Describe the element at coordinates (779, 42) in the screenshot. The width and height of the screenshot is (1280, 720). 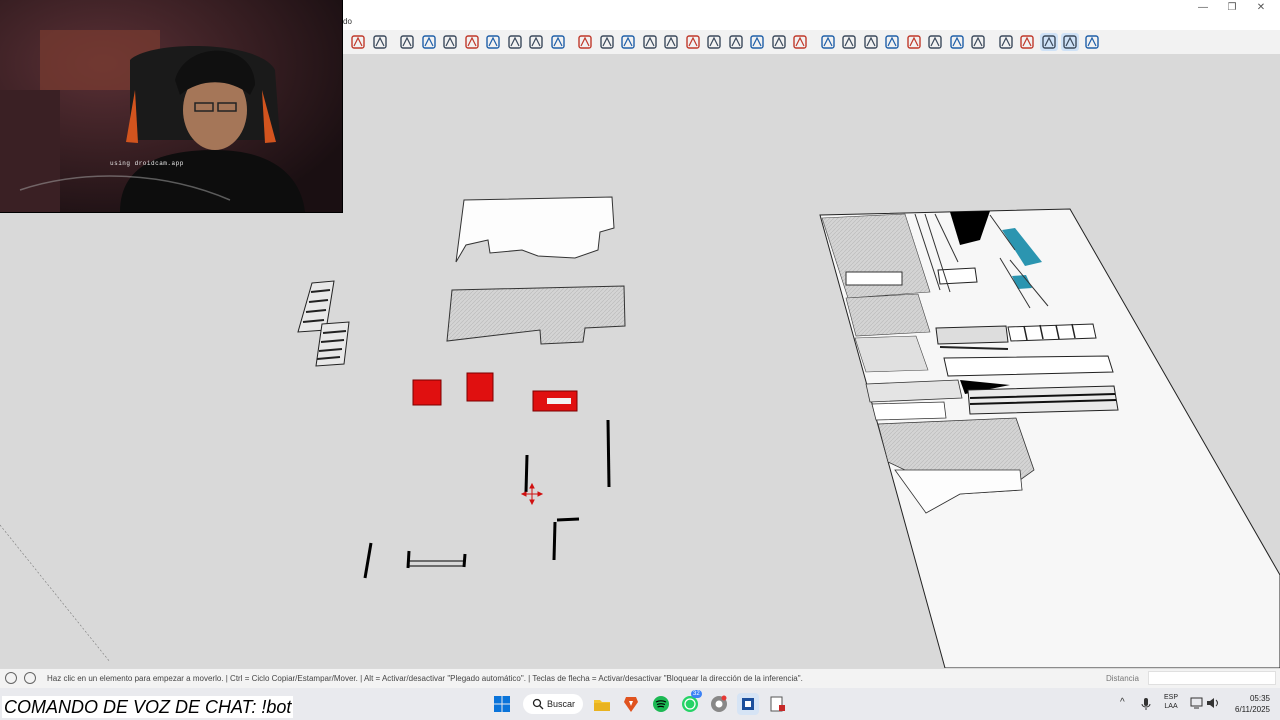
I see `sandbox-icon` at that location.